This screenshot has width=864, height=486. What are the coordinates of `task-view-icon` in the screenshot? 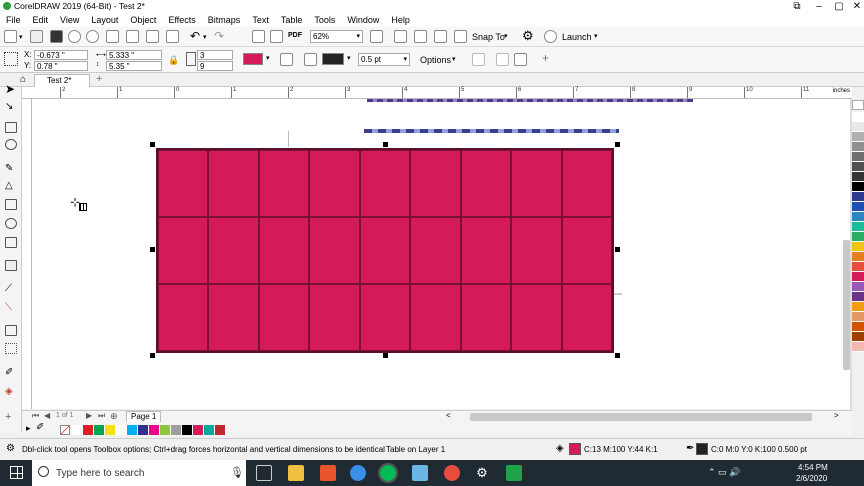 It's located at (264, 473).